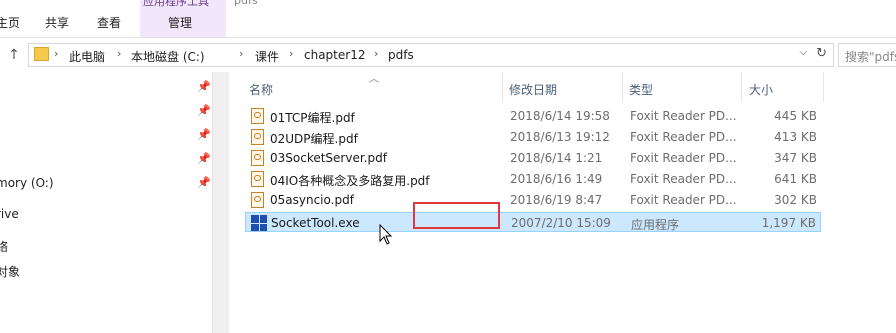 The height and width of the screenshot is (333, 896). I want to click on nav-item-network: 络, so click(4, 246).